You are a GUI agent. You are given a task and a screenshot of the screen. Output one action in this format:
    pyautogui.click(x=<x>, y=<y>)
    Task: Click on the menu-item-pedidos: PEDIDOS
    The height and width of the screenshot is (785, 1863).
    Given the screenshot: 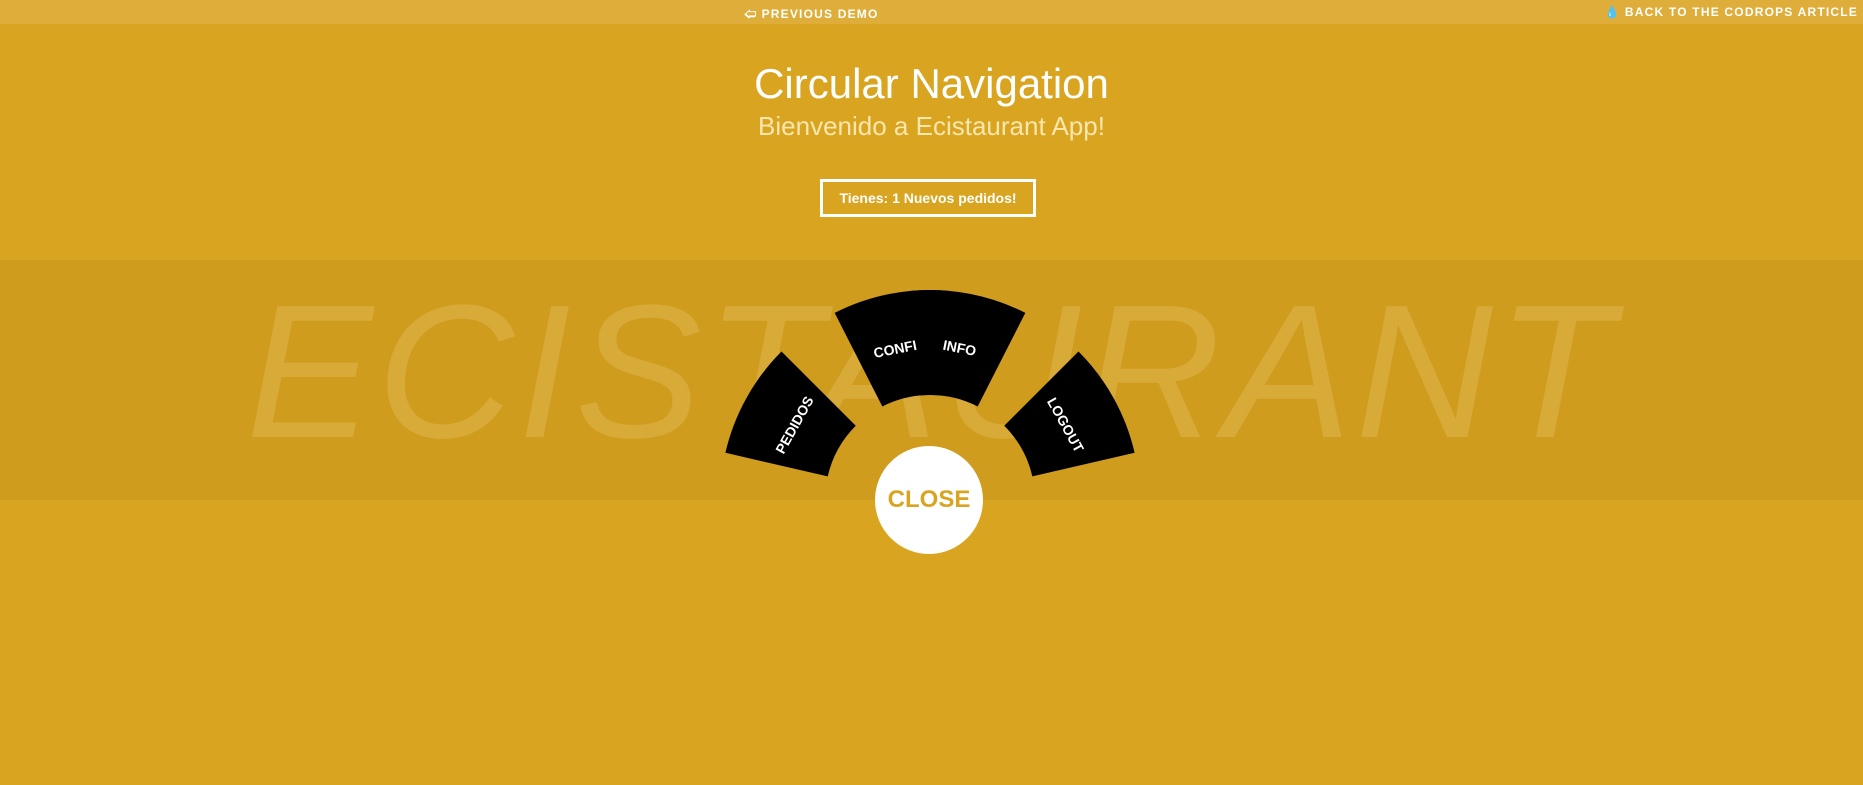 What is the action you would take?
    pyautogui.click(x=790, y=414)
    